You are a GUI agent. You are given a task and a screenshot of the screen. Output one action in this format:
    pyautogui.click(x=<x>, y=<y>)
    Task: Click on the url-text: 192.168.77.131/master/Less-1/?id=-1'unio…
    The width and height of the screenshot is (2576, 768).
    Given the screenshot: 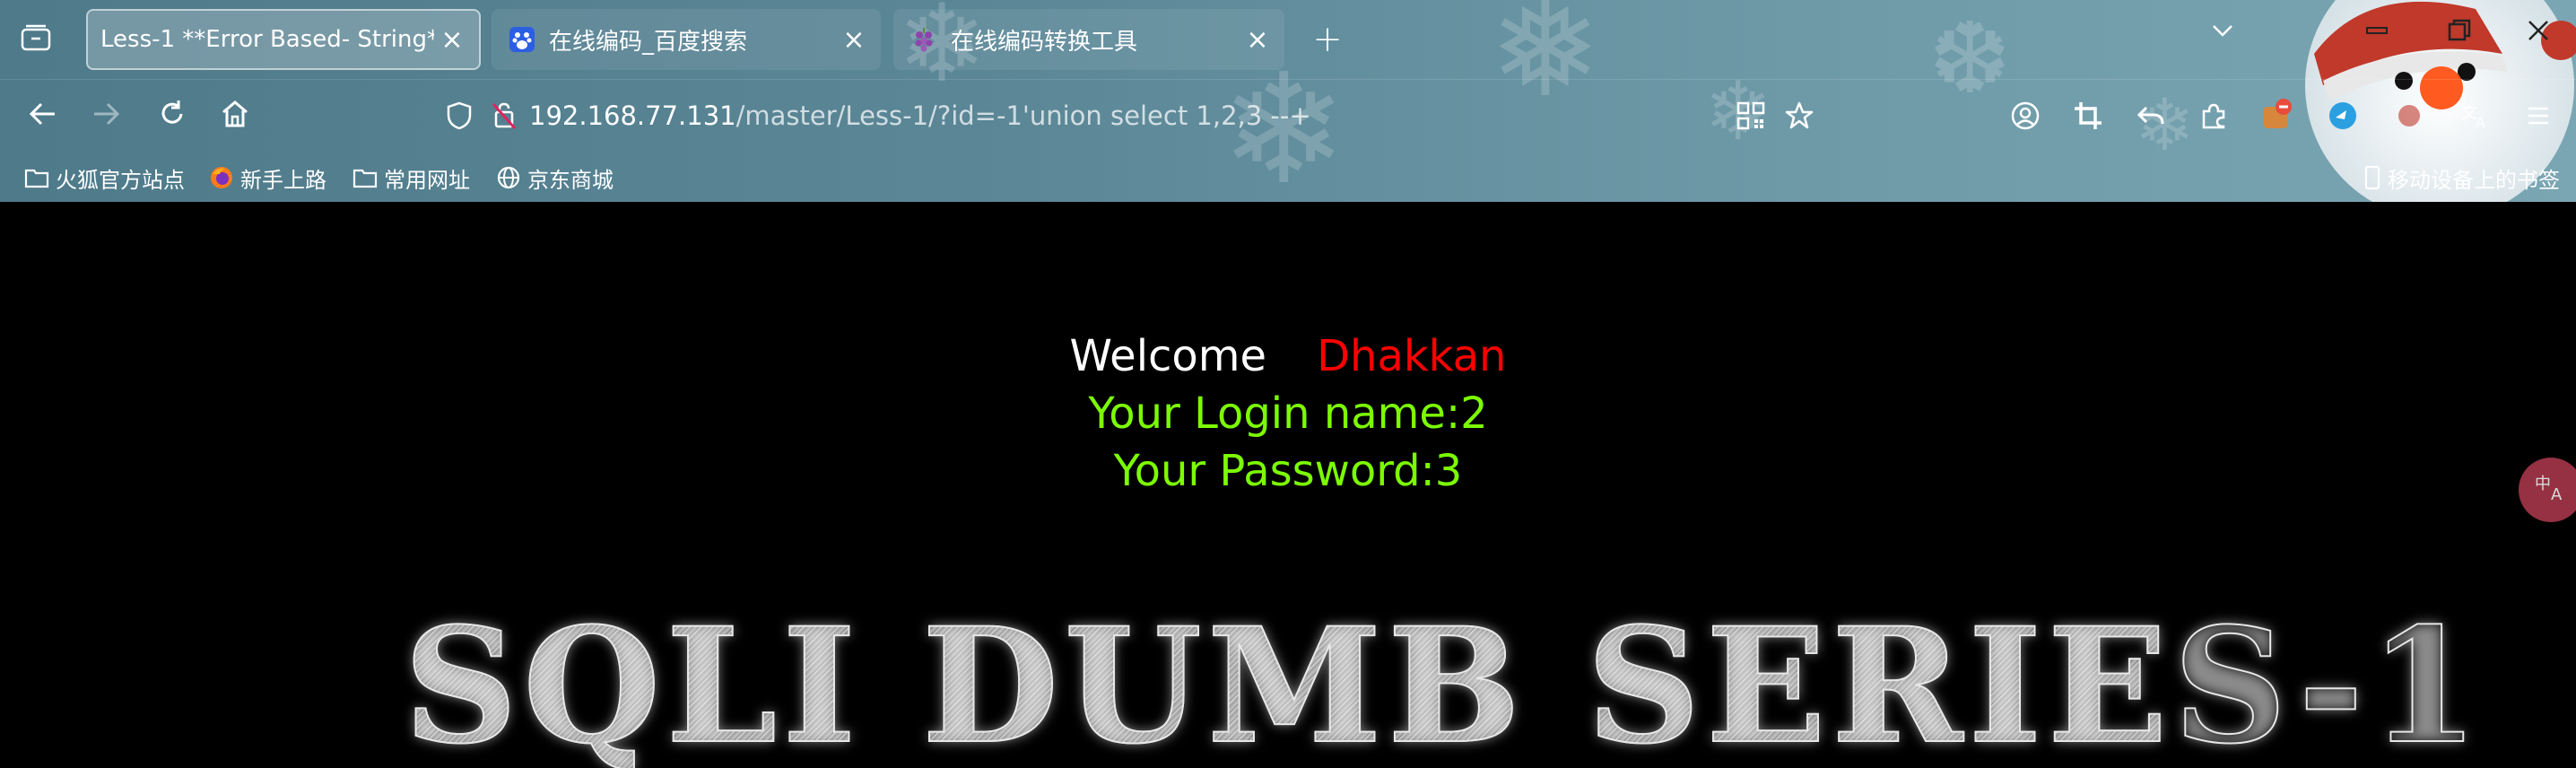 What is the action you would take?
    pyautogui.click(x=920, y=115)
    